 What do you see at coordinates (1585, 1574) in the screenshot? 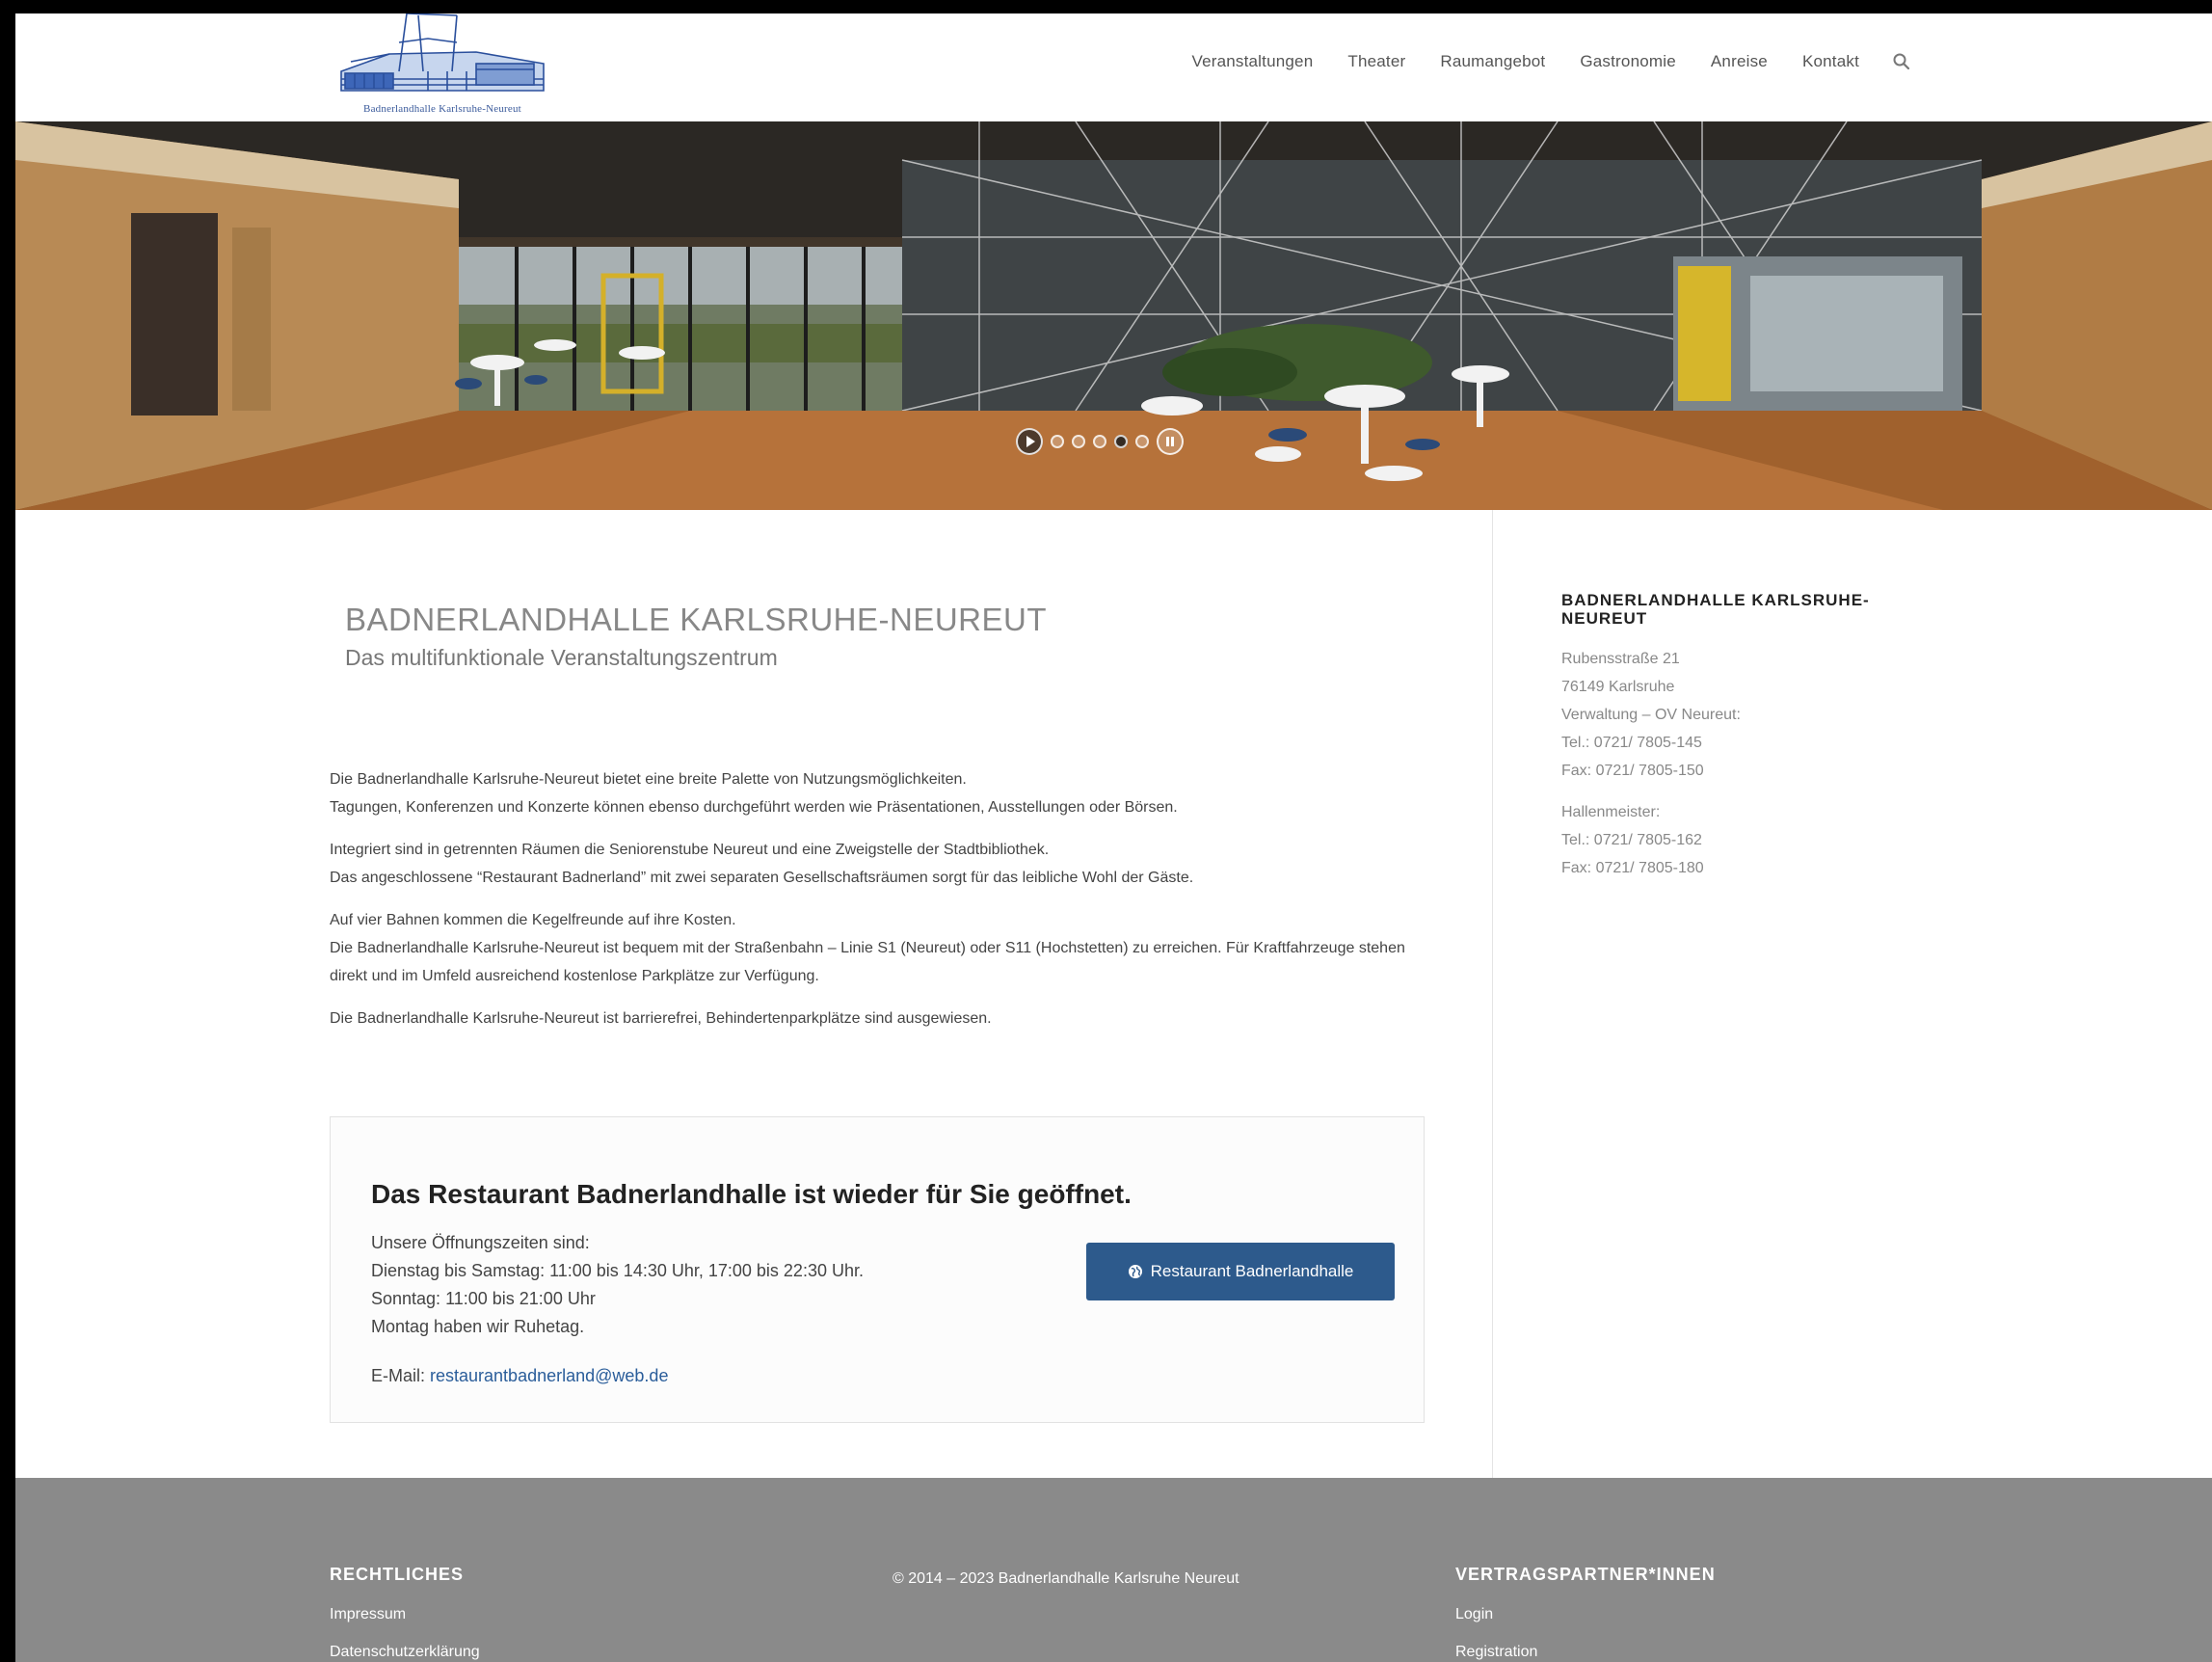
I see `footer-partners-heading: VERTRAGSPARTNER*INNEN` at bounding box center [1585, 1574].